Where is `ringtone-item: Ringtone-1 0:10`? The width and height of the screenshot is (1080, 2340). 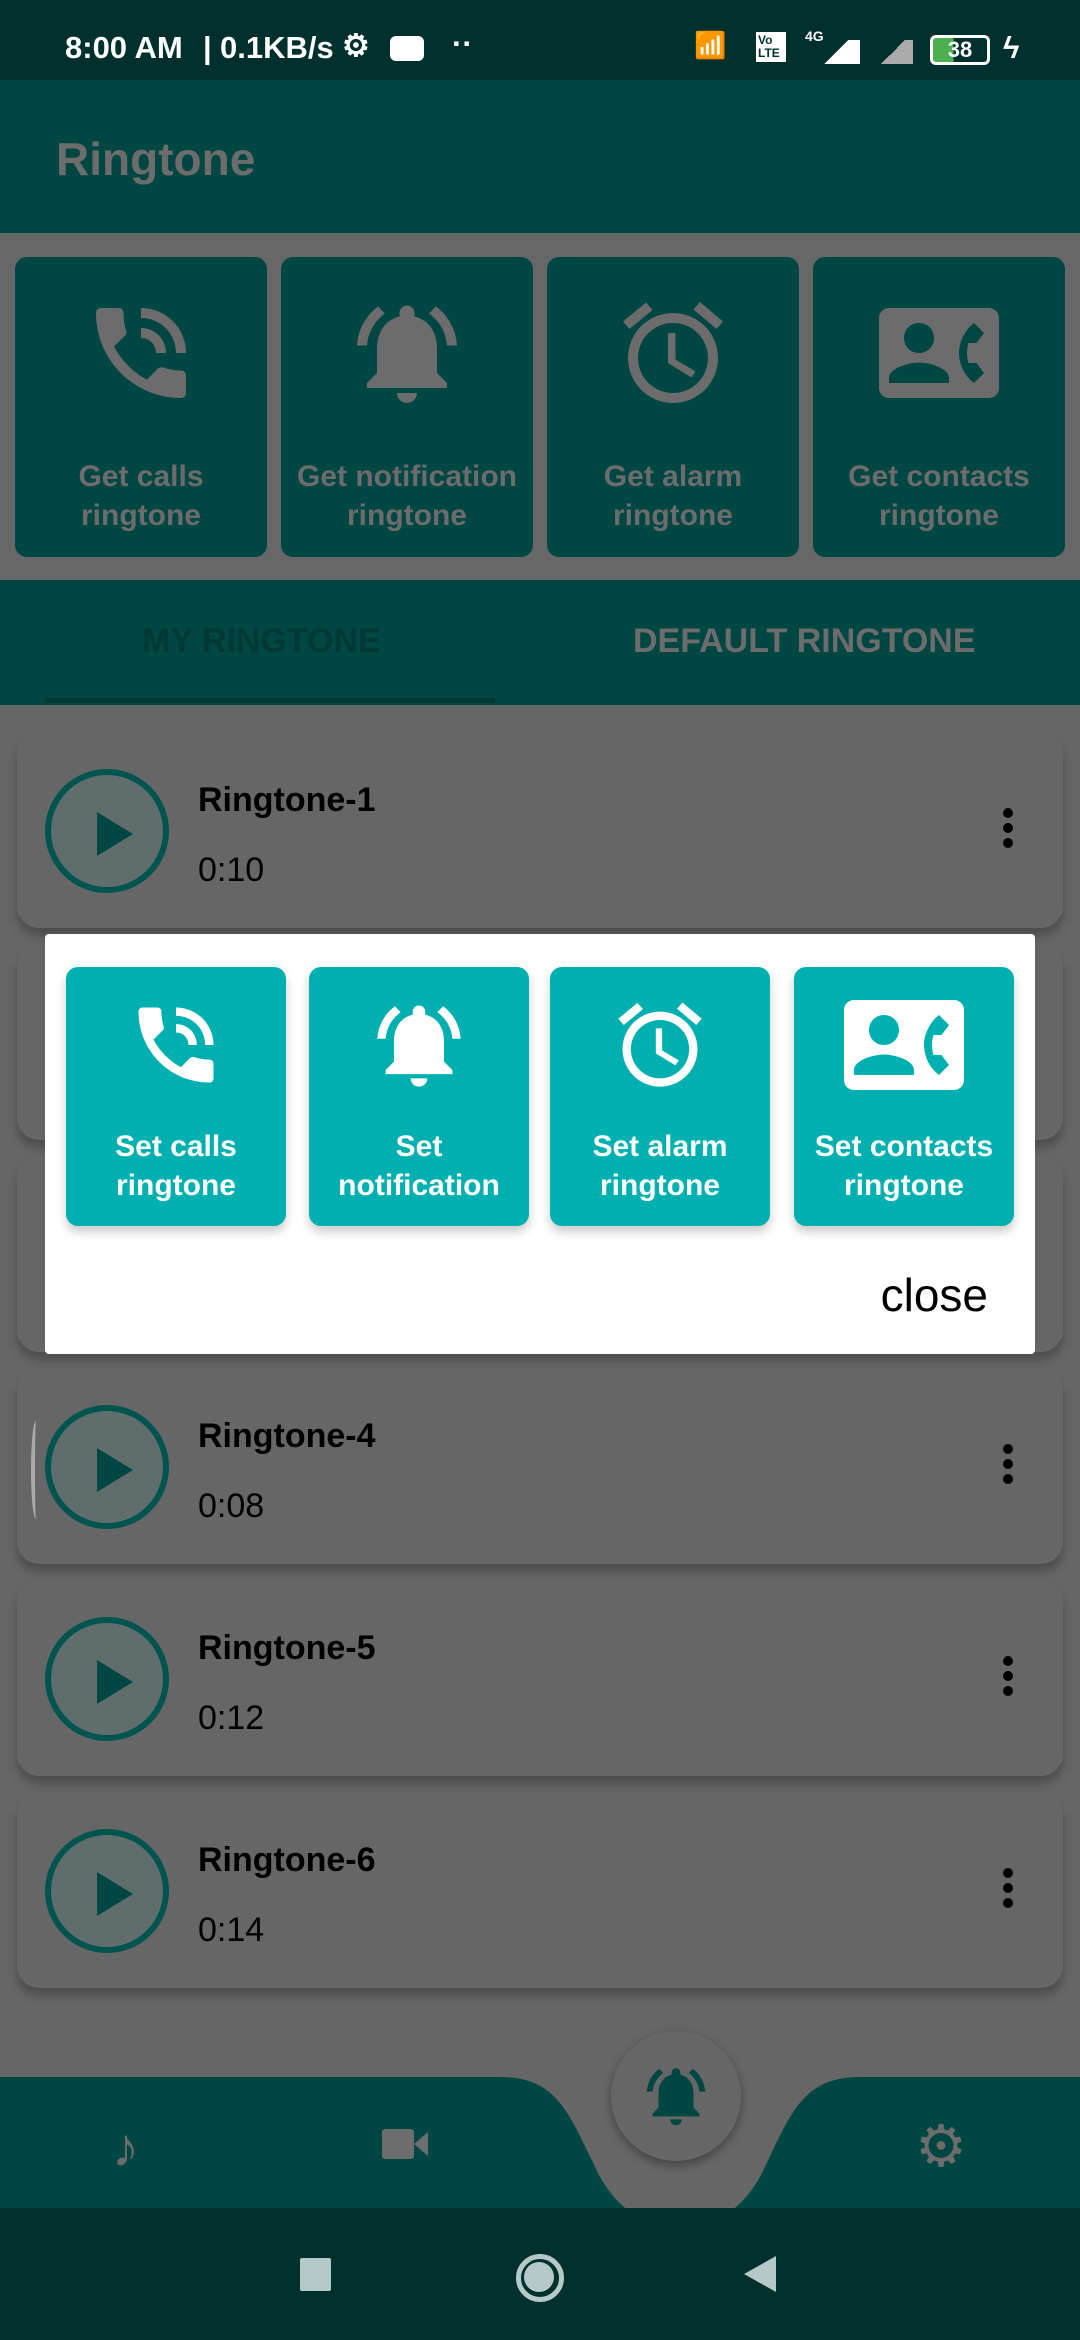 ringtone-item: Ringtone-1 0:10 is located at coordinates (540, 830).